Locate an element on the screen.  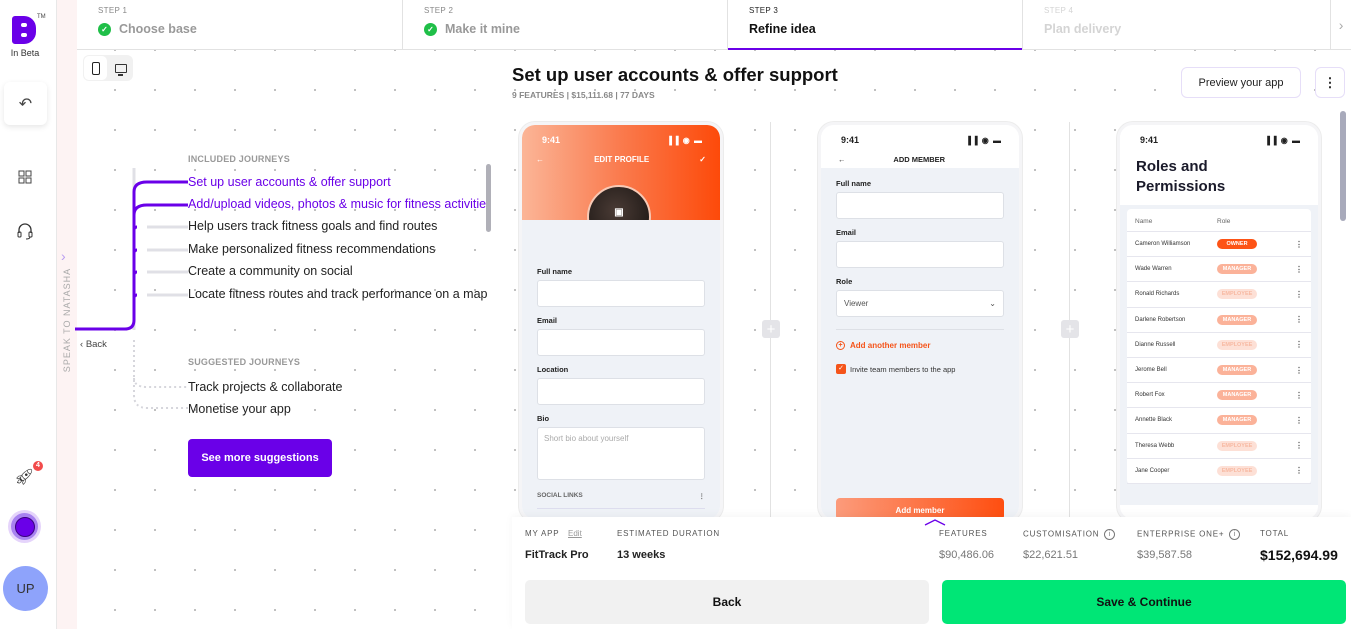
step-plan-delivery: STEP 4 Plan delivery is located at coordinates (1177, 25).